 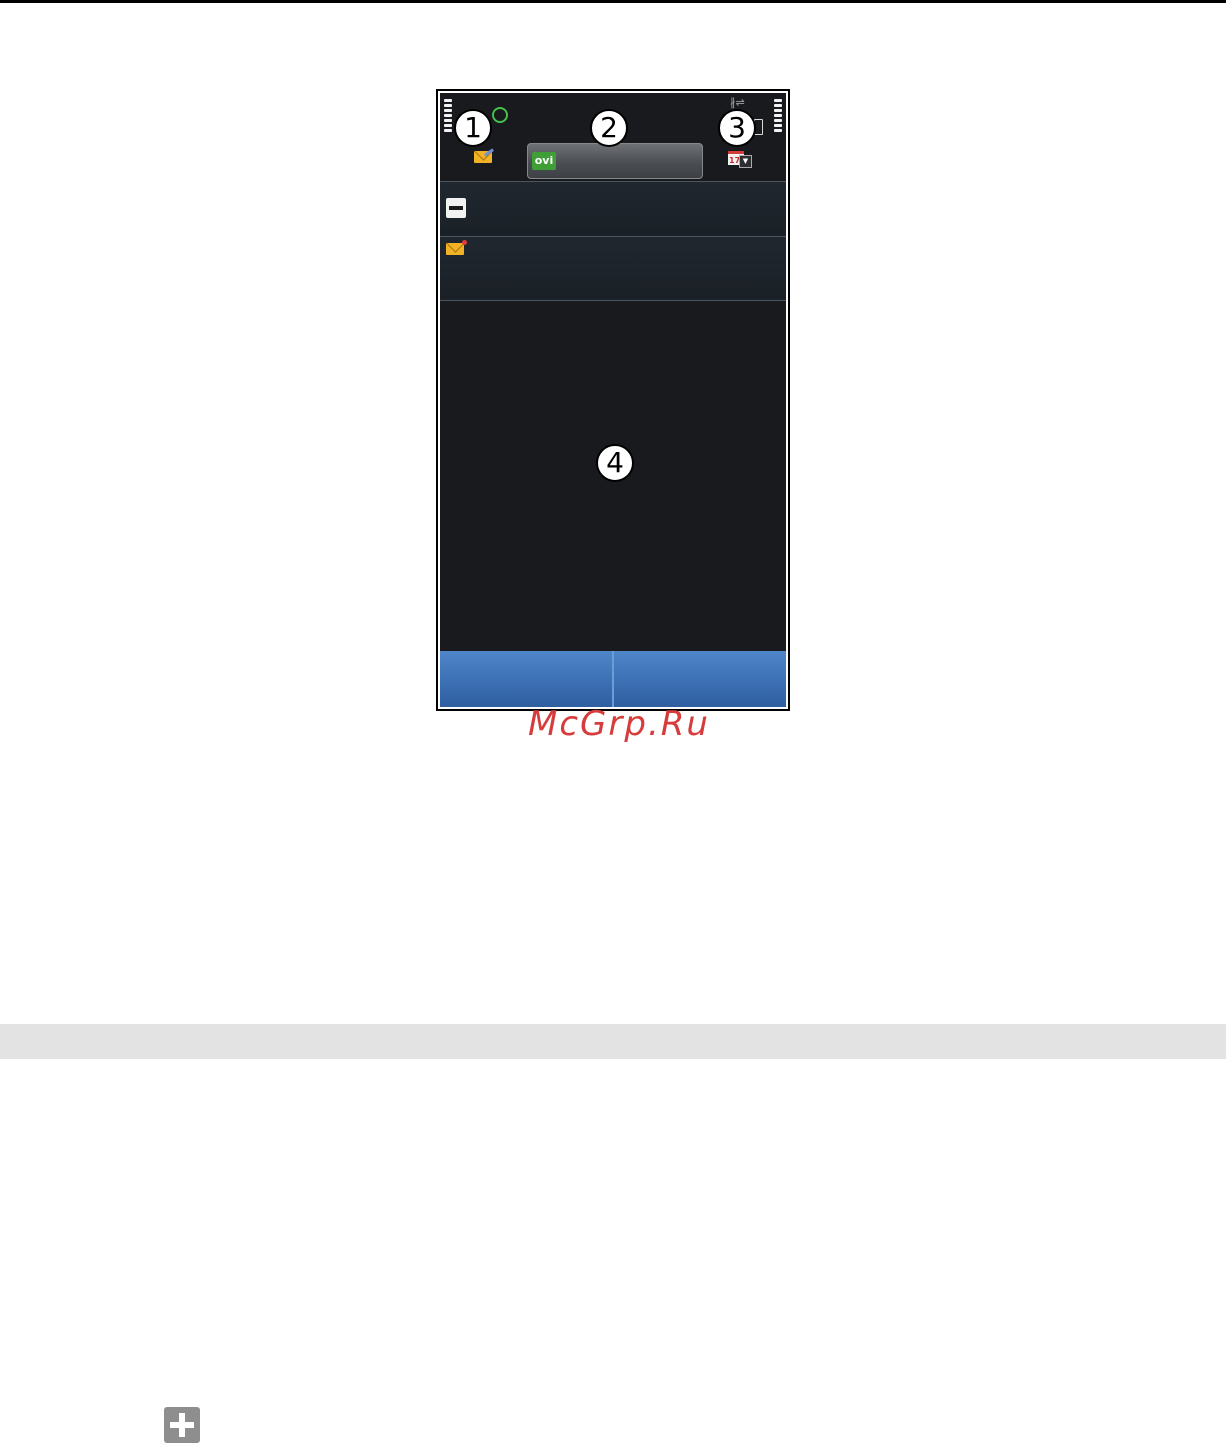 I want to click on softkey-bar, so click(x=613, y=679).